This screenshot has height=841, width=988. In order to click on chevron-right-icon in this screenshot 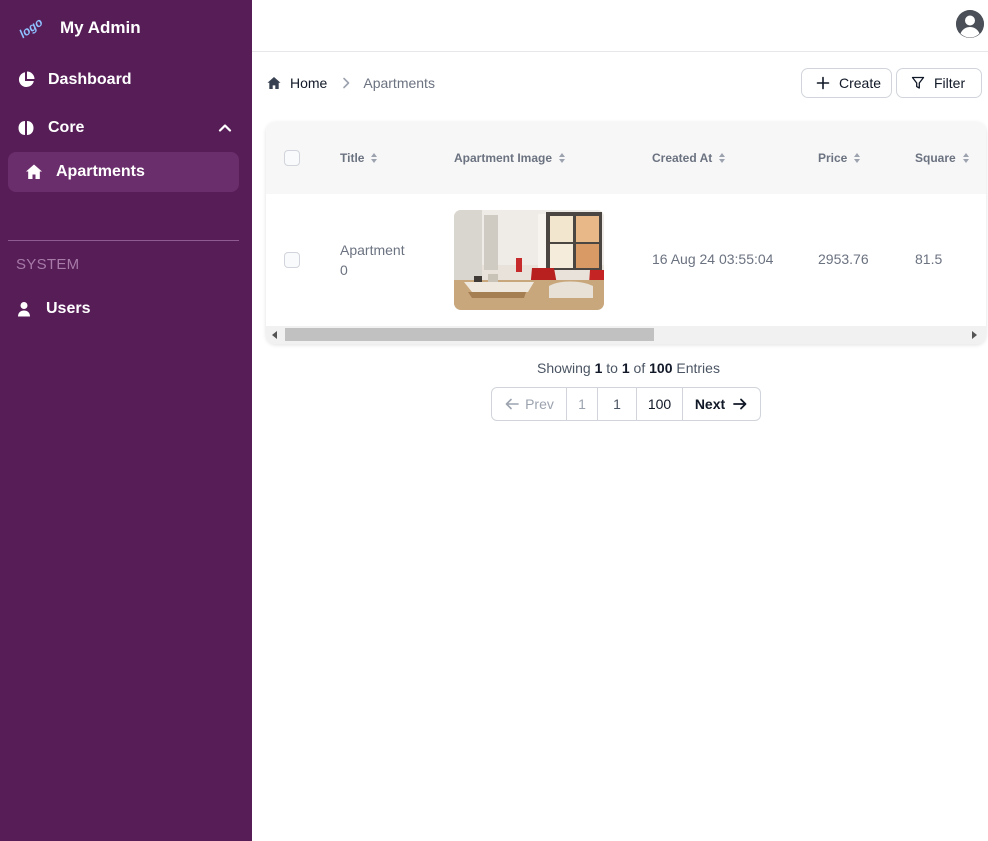, I will do `click(346, 83)`.